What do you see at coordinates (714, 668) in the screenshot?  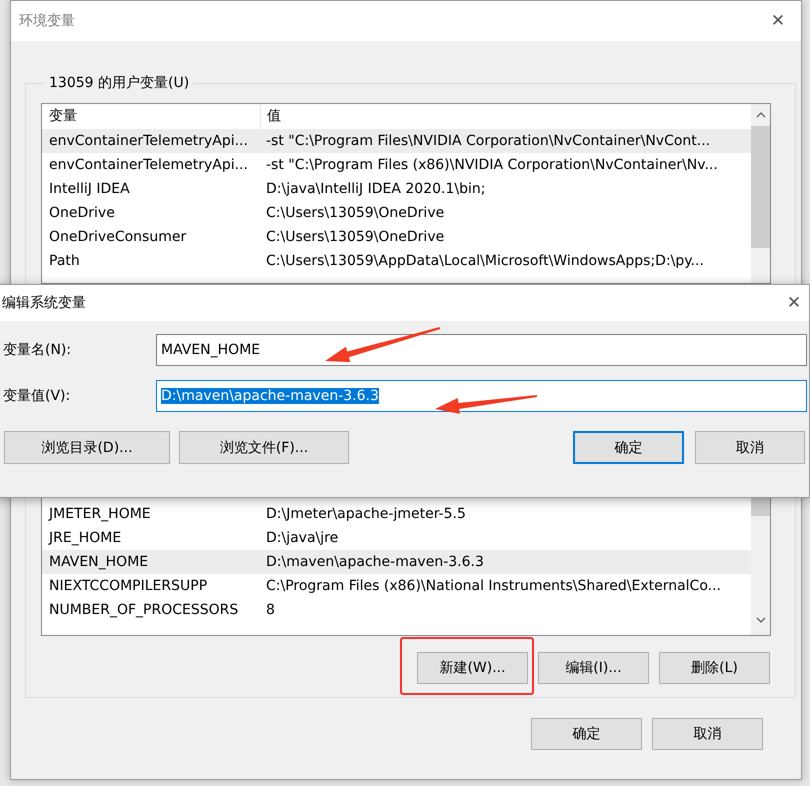 I see `action-button: 删除(L)` at bounding box center [714, 668].